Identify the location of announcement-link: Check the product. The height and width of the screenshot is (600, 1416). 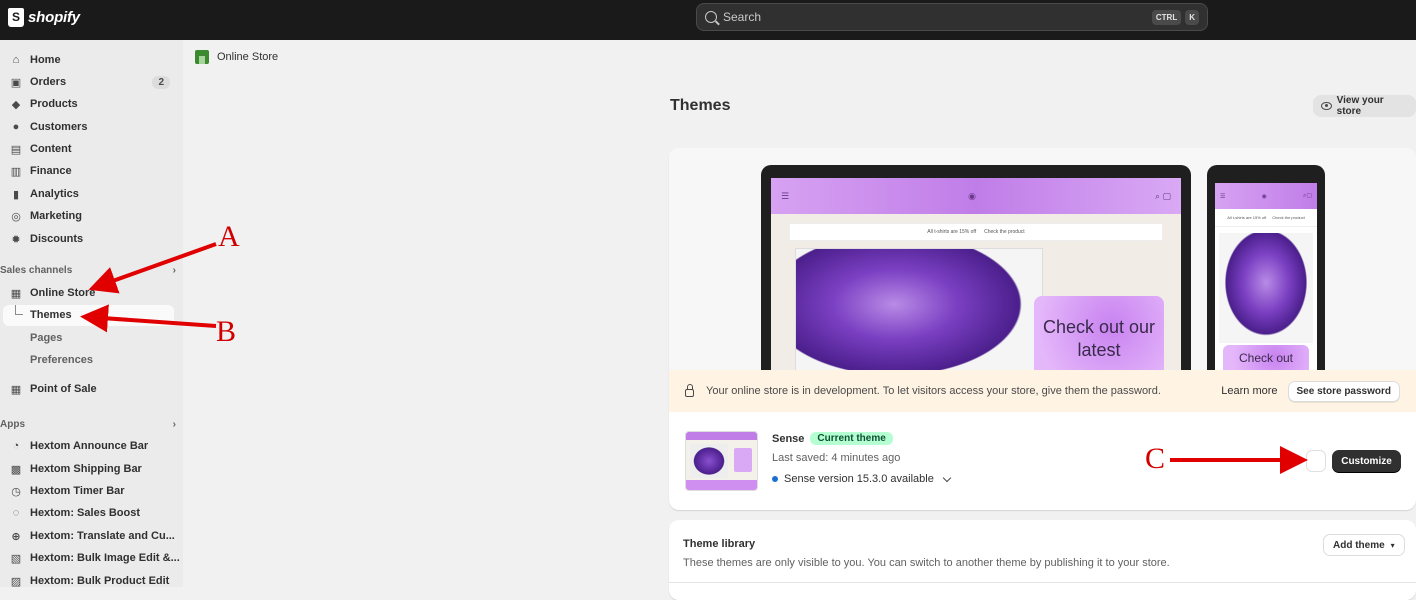
(1004, 232).